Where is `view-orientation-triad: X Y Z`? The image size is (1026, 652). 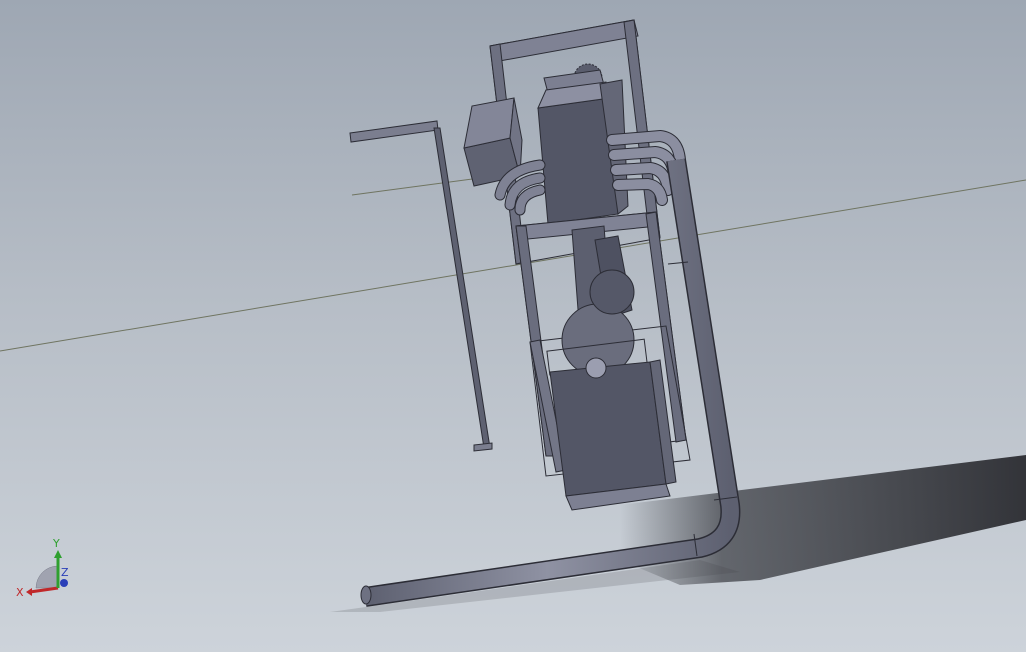
view-orientation-triad: X Y Z is located at coordinates (49, 565).